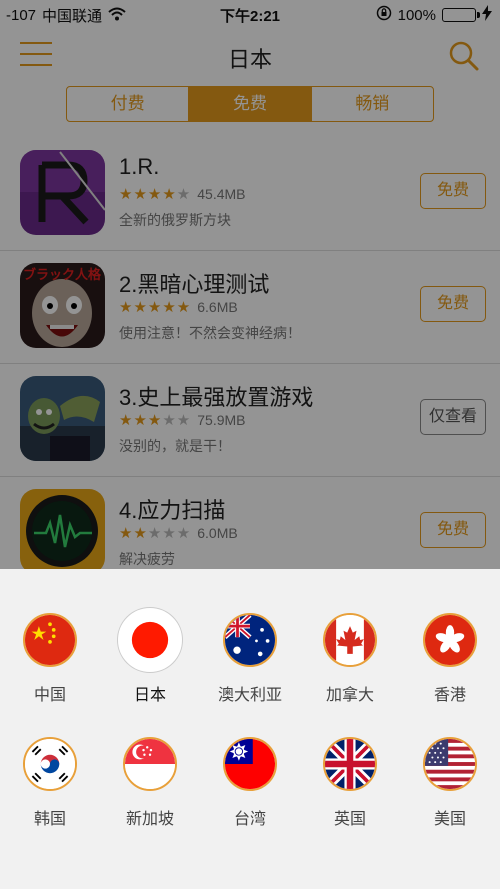  I want to click on canada-flag-icon, so click(350, 640).